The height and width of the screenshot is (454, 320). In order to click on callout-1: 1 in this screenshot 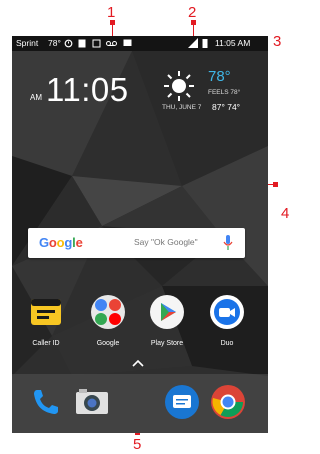, I will do `click(111, 12)`.